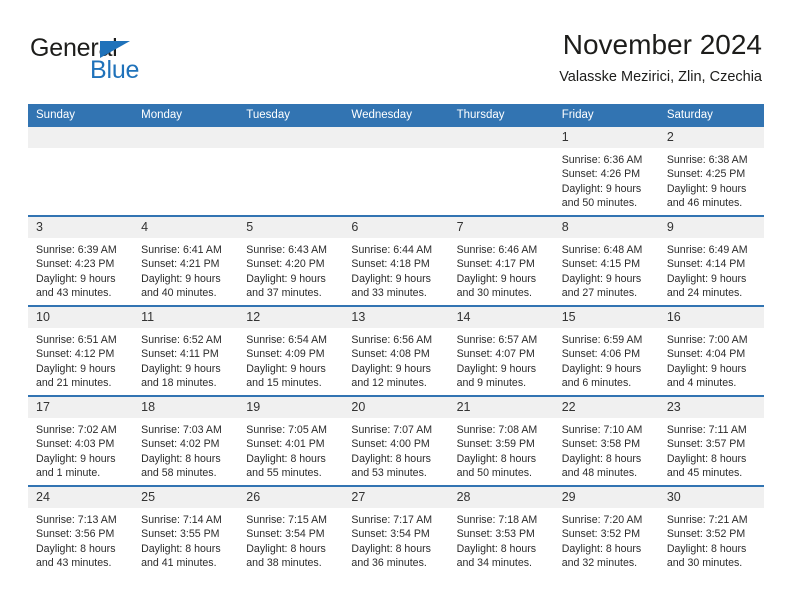 The image size is (792, 612). What do you see at coordinates (501, 227) in the screenshot?
I see `day-number: 7` at bounding box center [501, 227].